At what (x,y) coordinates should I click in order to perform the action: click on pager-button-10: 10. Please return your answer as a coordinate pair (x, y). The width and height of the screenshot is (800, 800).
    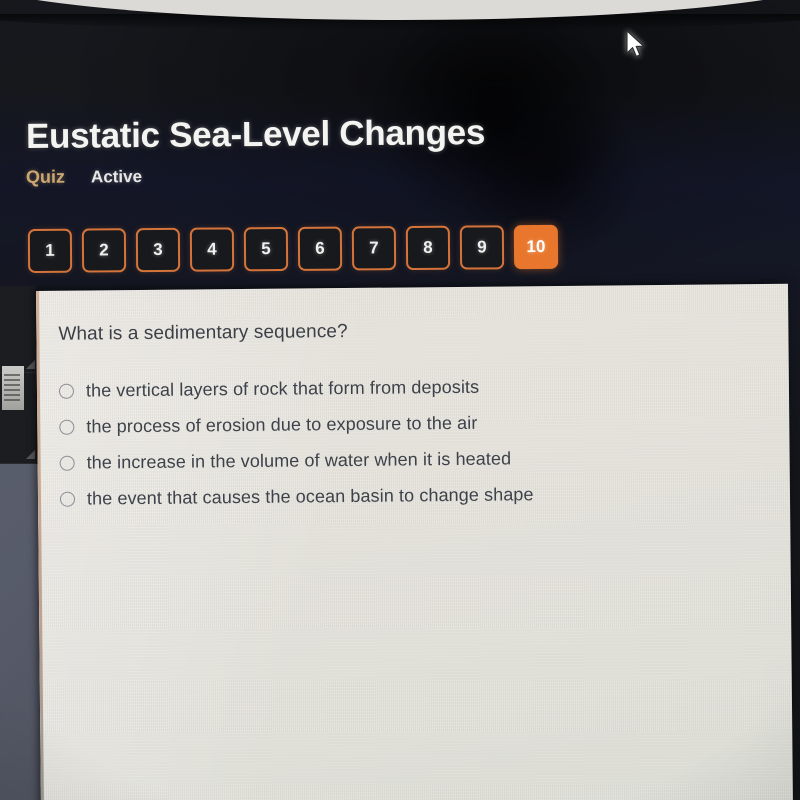
    Looking at the image, I should click on (536, 247).